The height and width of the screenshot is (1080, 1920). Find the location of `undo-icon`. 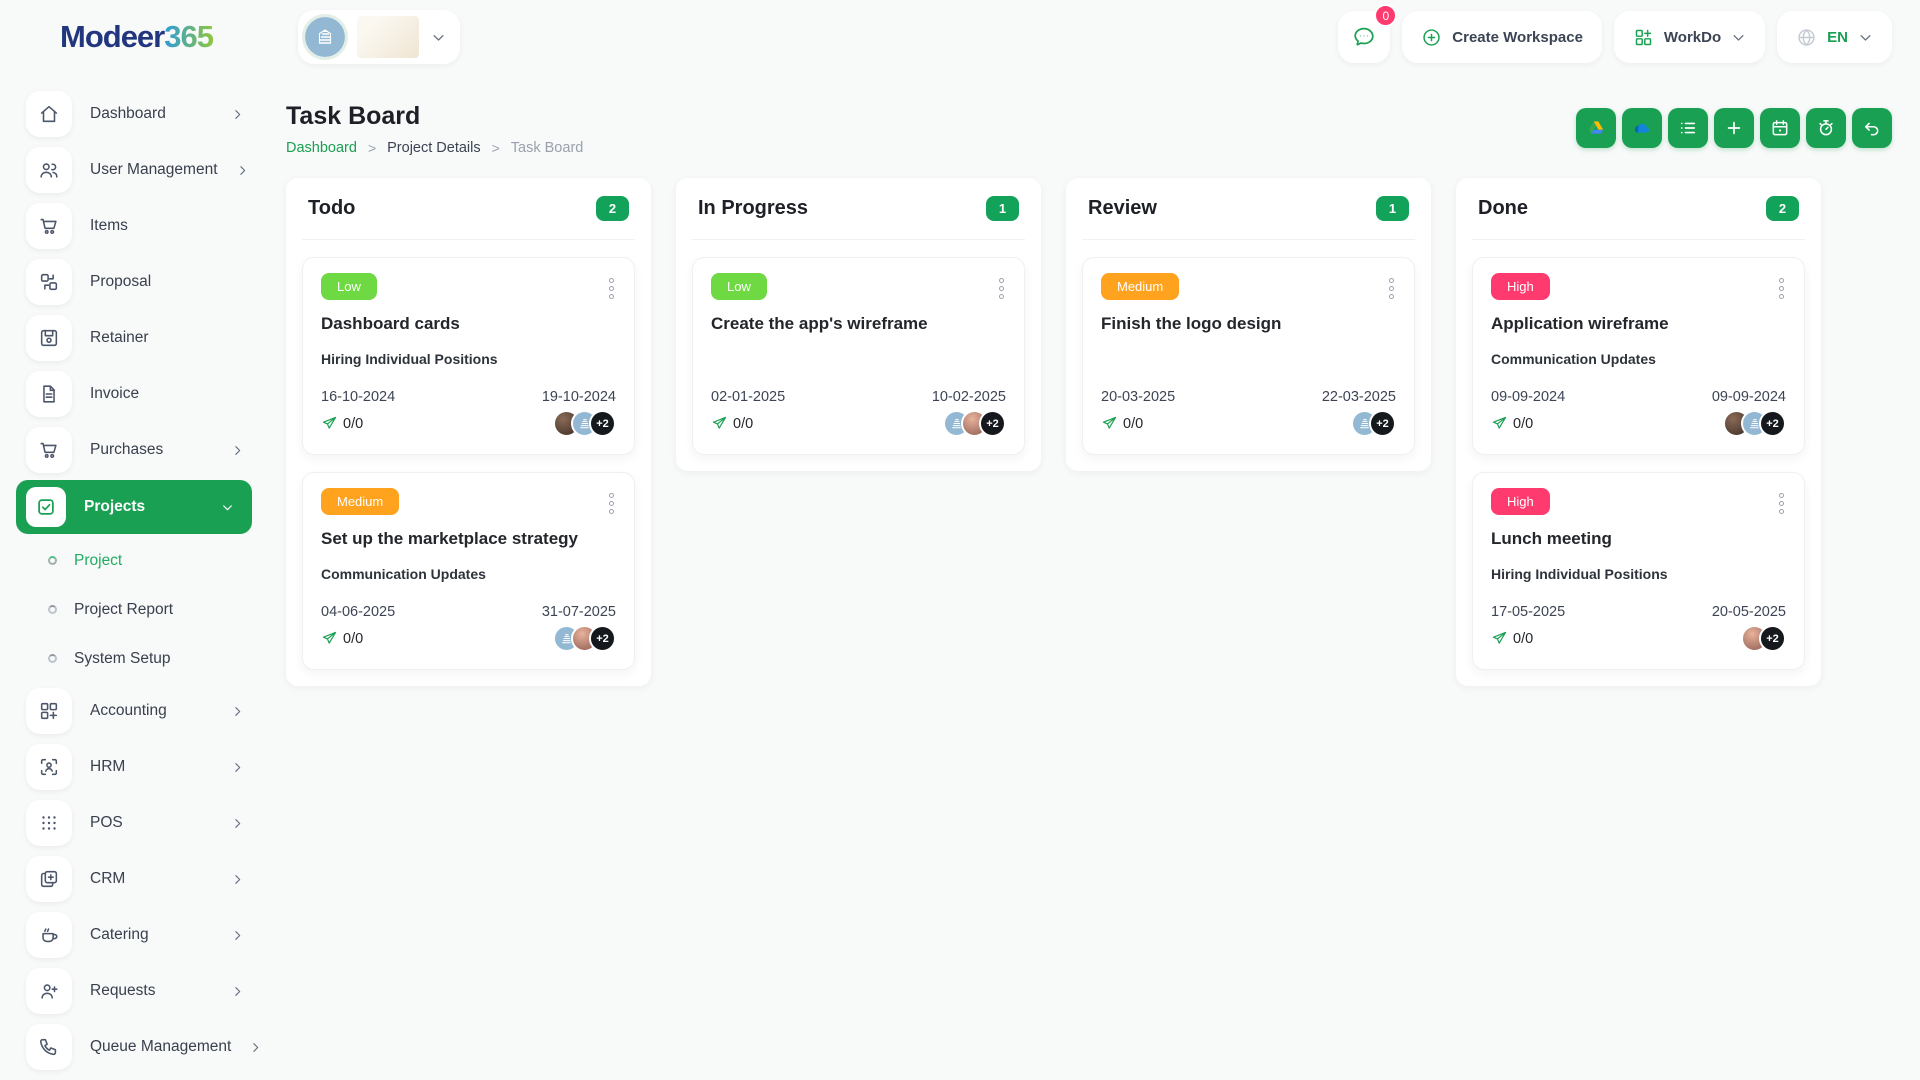

undo-icon is located at coordinates (1872, 128).